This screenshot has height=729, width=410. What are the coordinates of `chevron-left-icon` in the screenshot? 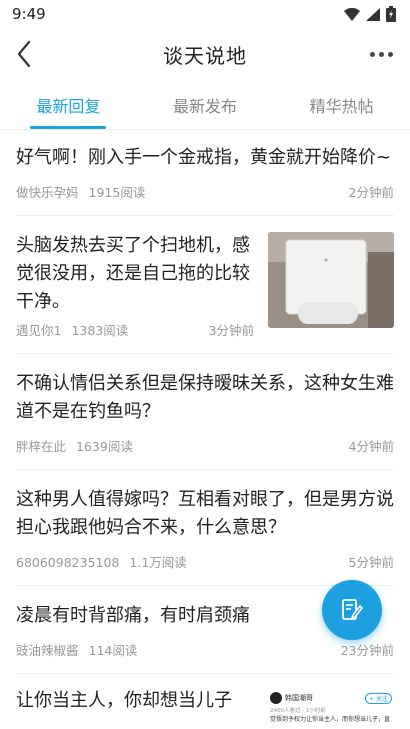 It's located at (24, 54).